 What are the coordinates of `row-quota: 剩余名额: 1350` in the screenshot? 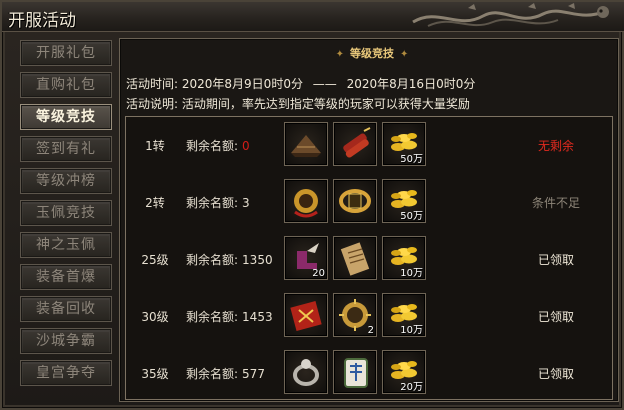 It's located at (229, 259).